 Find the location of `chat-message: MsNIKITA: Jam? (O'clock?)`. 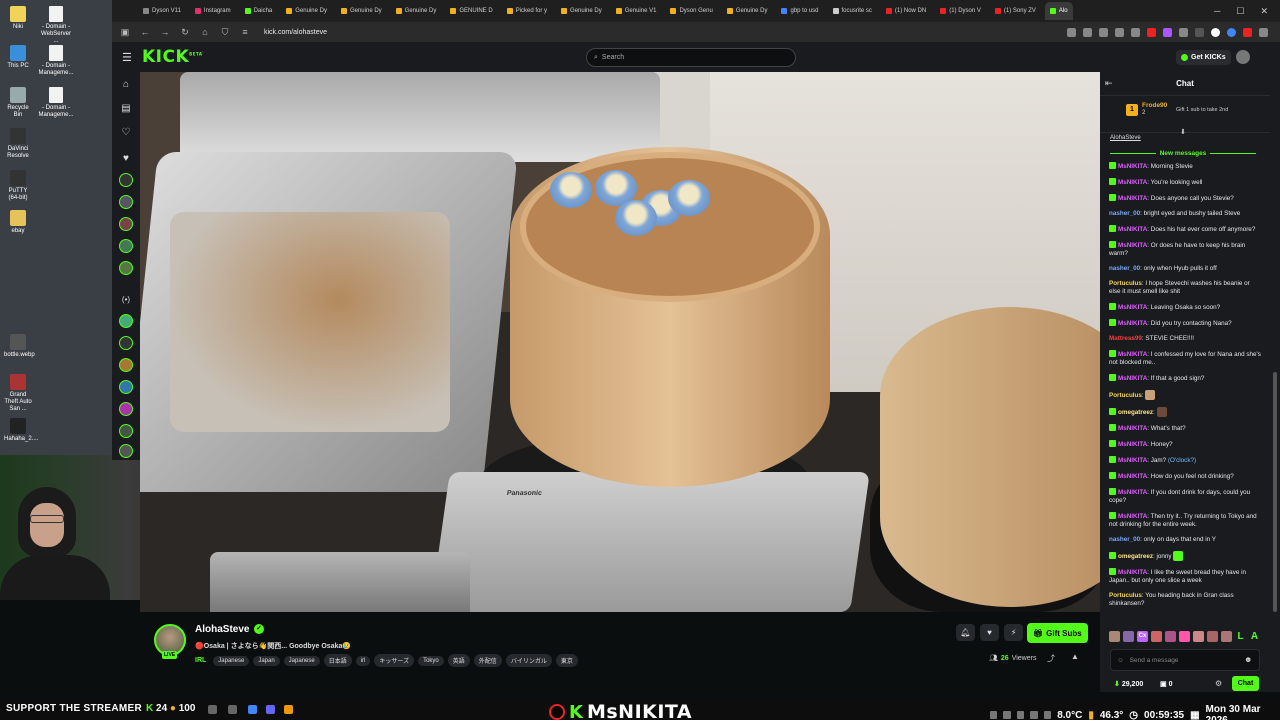

chat-message: MsNIKITA: Jam? (O'clock?) is located at coordinates (1185, 460).